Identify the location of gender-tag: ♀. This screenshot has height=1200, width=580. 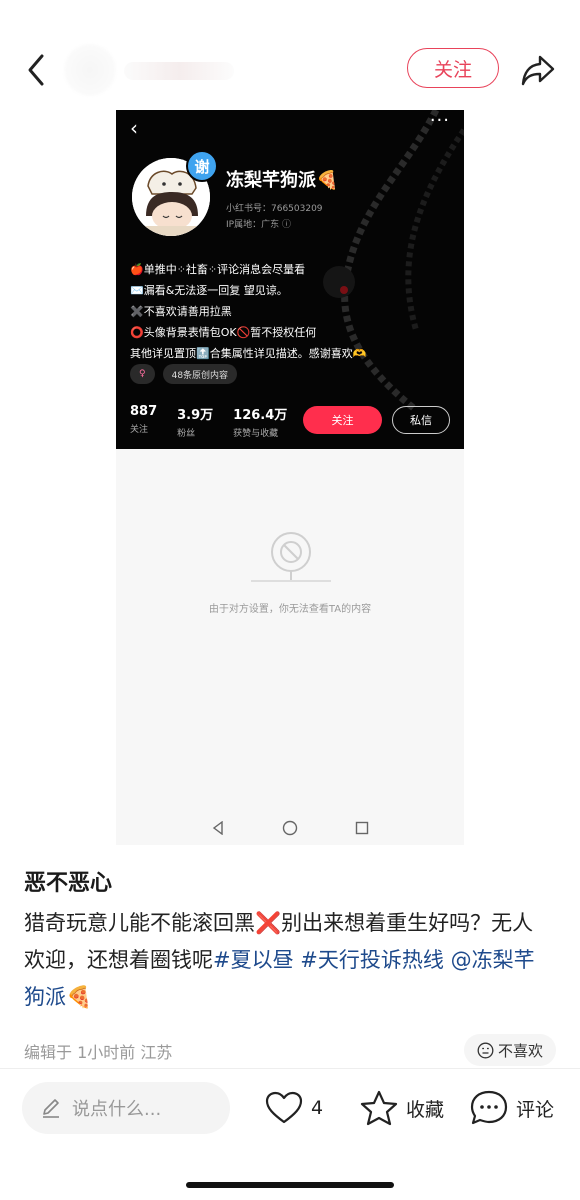
(142, 374).